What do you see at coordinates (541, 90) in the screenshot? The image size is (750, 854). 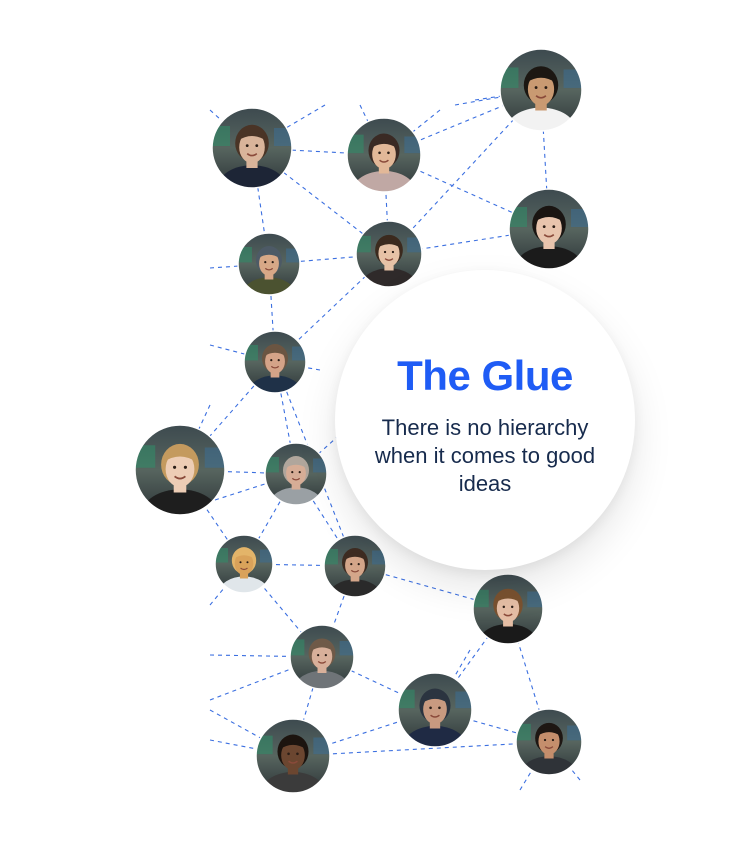 I see `photo-man-smiling-top` at bounding box center [541, 90].